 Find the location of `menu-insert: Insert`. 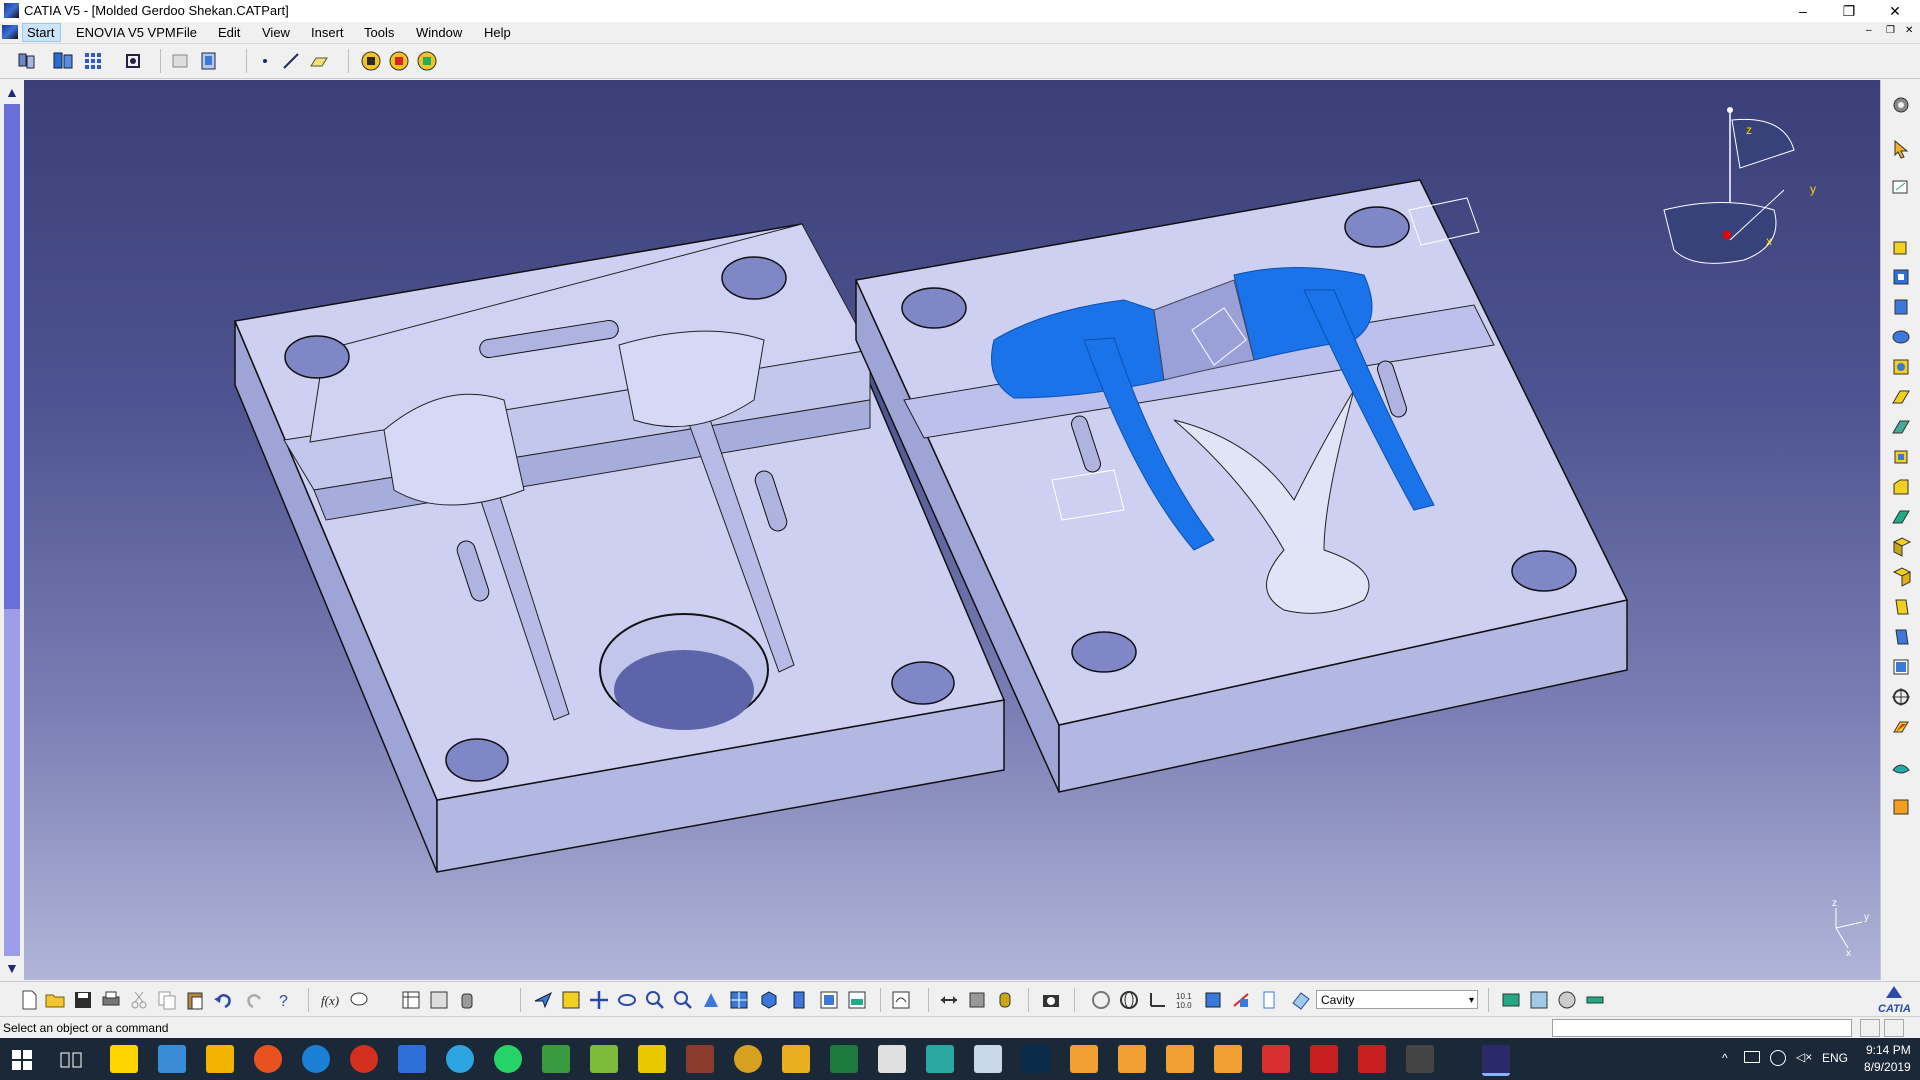

menu-insert: Insert is located at coordinates (327, 32).